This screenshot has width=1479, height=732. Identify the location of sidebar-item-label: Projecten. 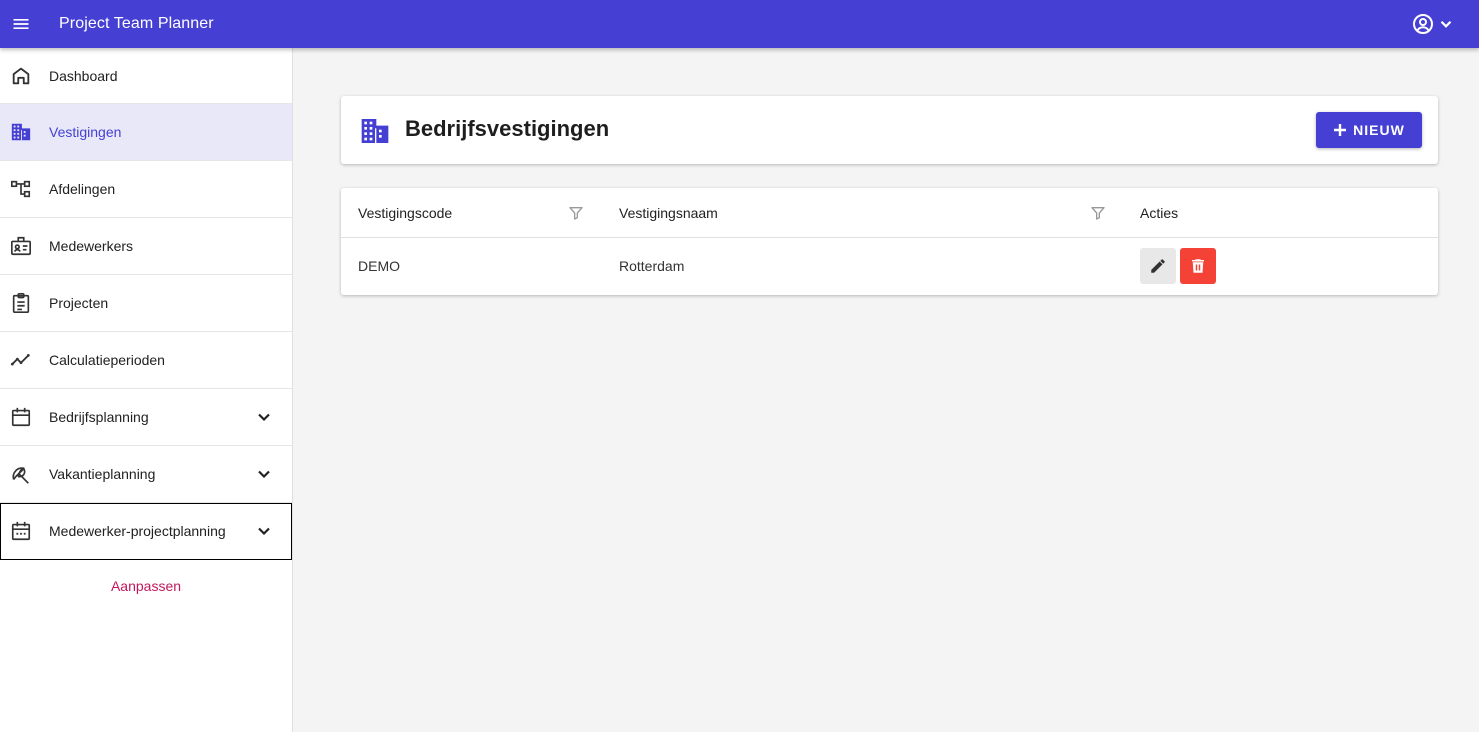
(79, 303).